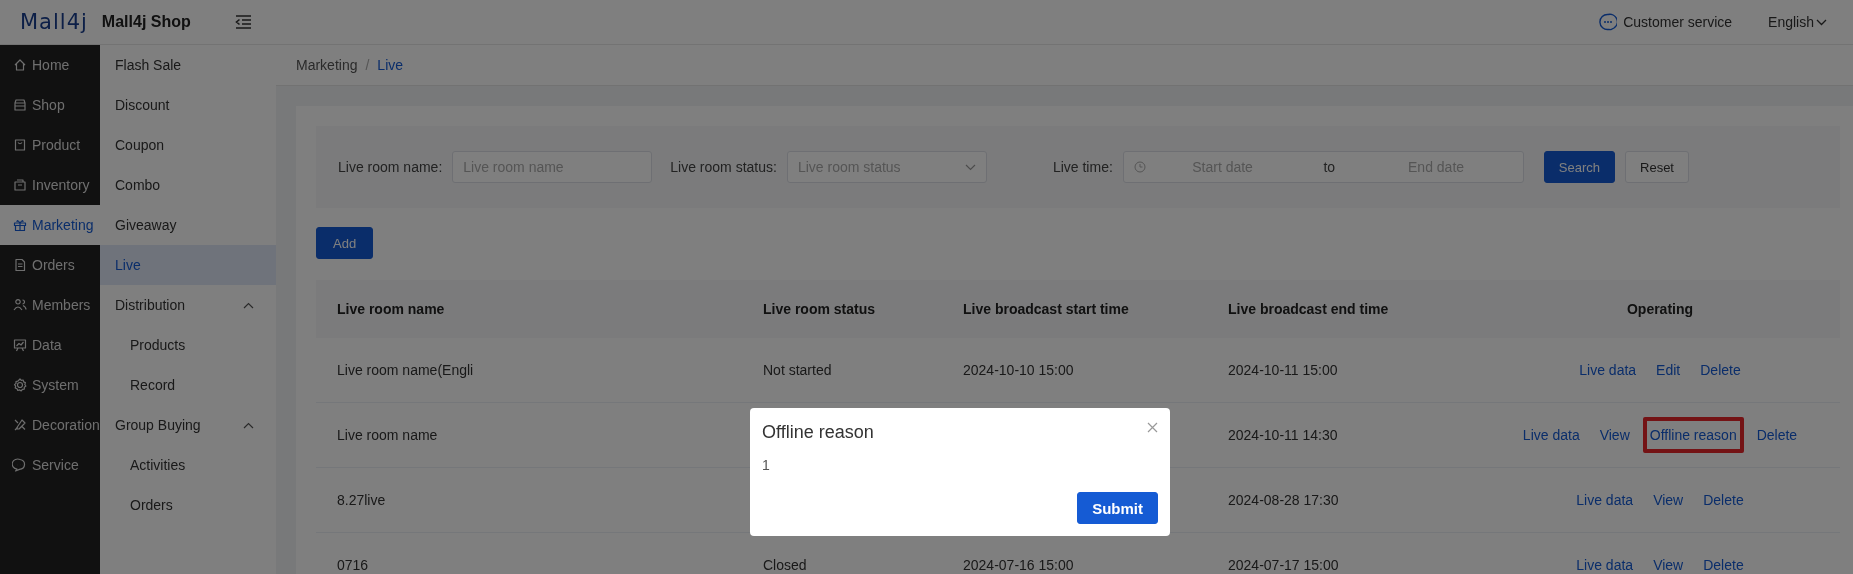  I want to click on gear-icon, so click(20, 385).